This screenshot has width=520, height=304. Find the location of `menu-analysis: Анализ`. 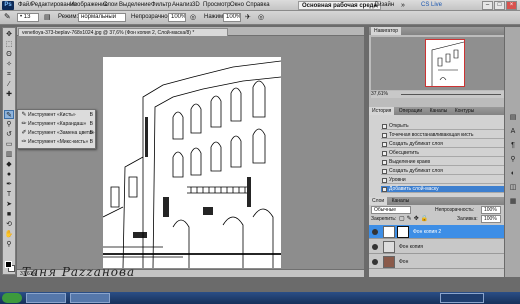

menu-analysis: Анализ is located at coordinates (182, 5).